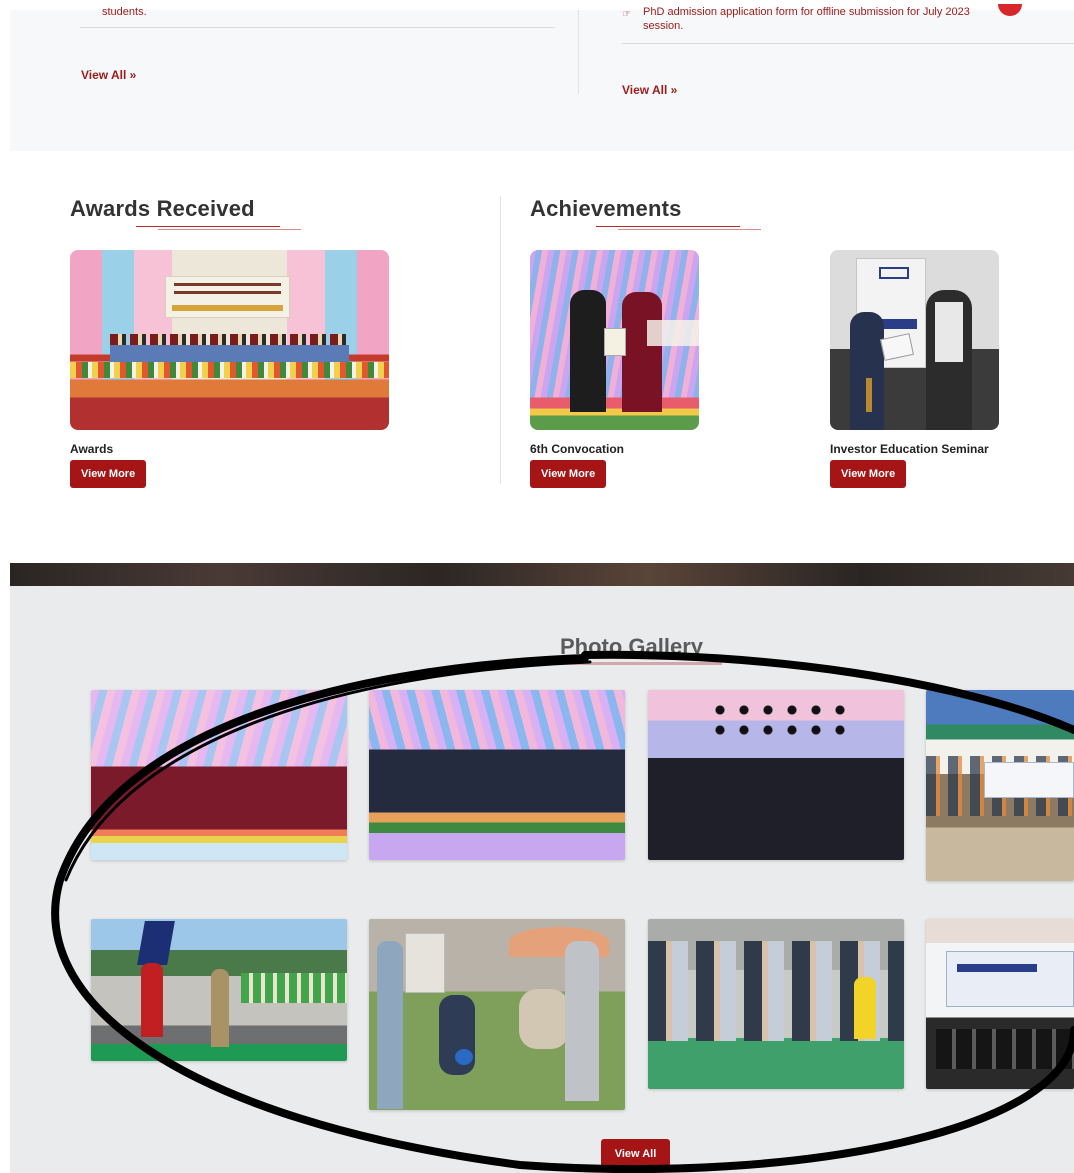 The image size is (1074, 1173). I want to click on notice-item-left: students., so click(124, 12).